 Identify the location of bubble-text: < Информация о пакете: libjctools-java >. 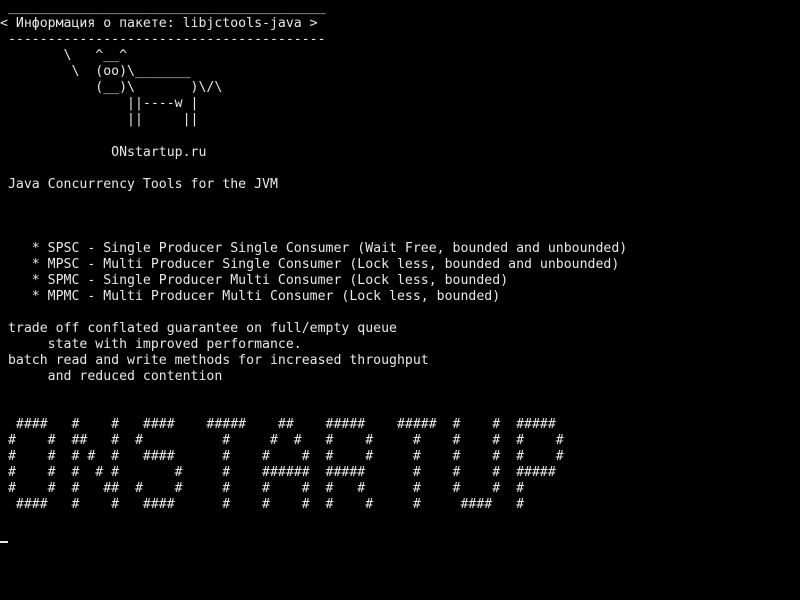
(159, 23).